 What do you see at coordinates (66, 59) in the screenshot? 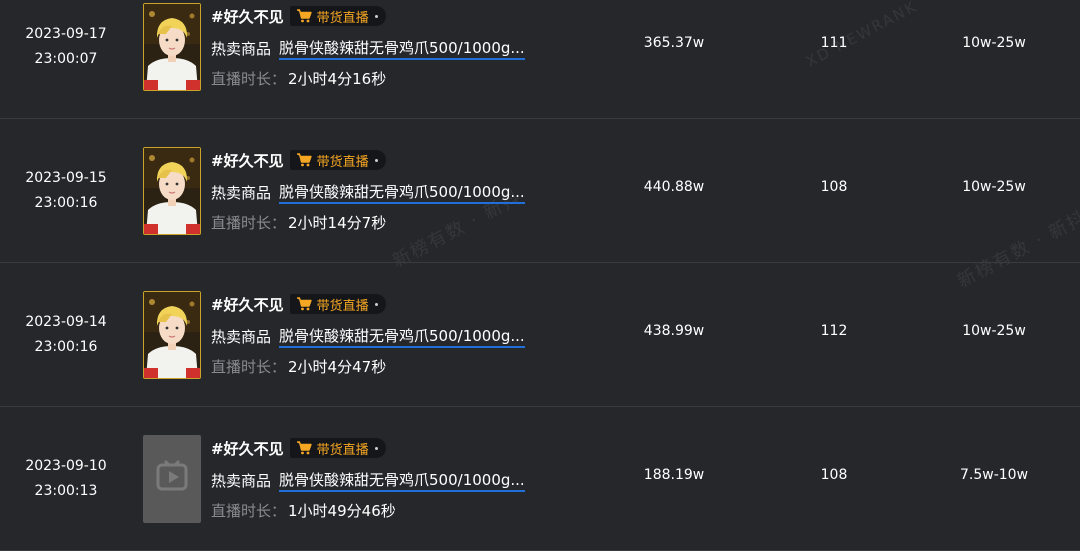
I see `start-time: 23:00:07` at bounding box center [66, 59].